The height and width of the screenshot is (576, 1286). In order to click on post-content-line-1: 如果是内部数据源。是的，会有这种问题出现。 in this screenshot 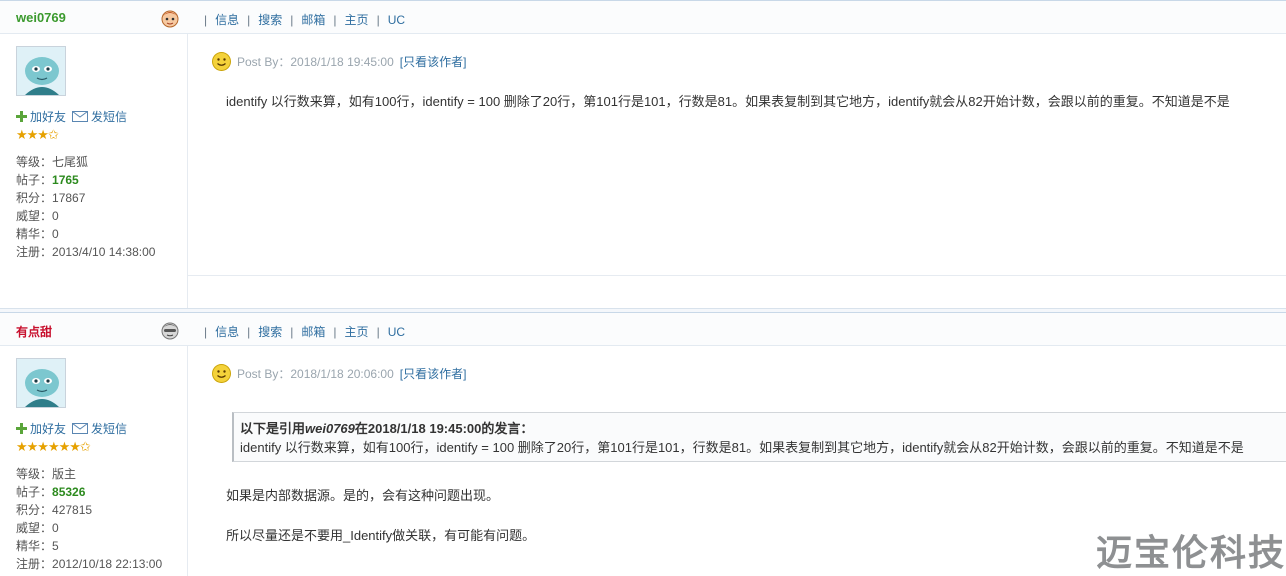, I will do `click(363, 495)`.